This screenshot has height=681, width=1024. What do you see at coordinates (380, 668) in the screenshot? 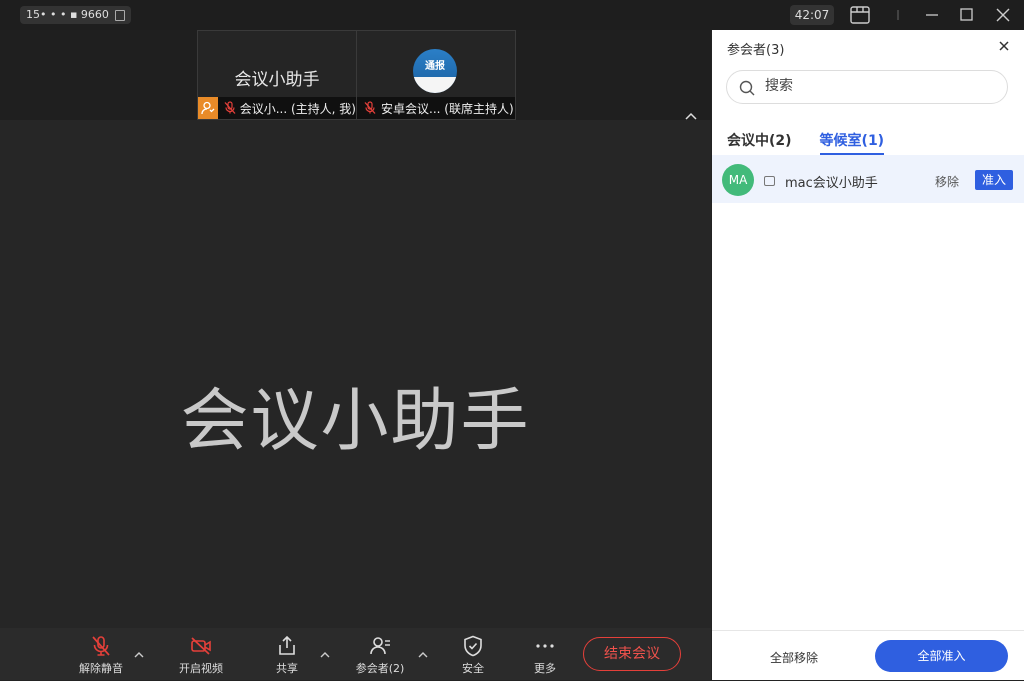
I see `participants-label: 参会者(2)` at bounding box center [380, 668].